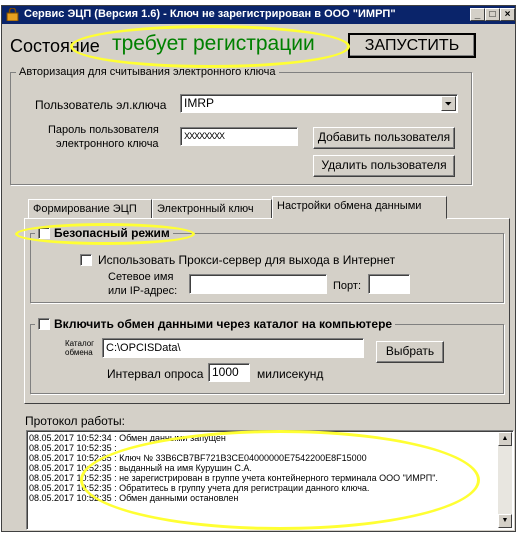  What do you see at coordinates (141, 277) in the screenshot?
I see `host-label-line1: Сетевое имя` at bounding box center [141, 277].